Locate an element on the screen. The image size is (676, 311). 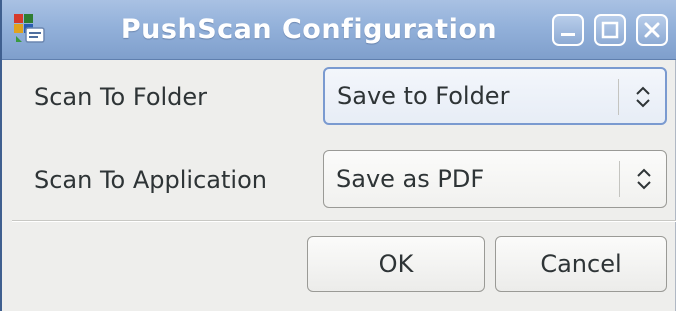
cancel-button: Cancel is located at coordinates (581, 264).